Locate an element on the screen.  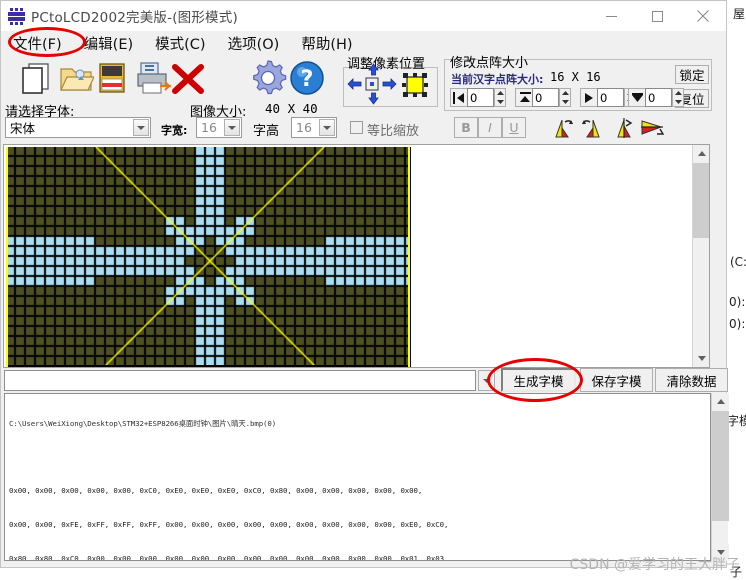
spin-left-value: 0 is located at coordinates (480, 97).